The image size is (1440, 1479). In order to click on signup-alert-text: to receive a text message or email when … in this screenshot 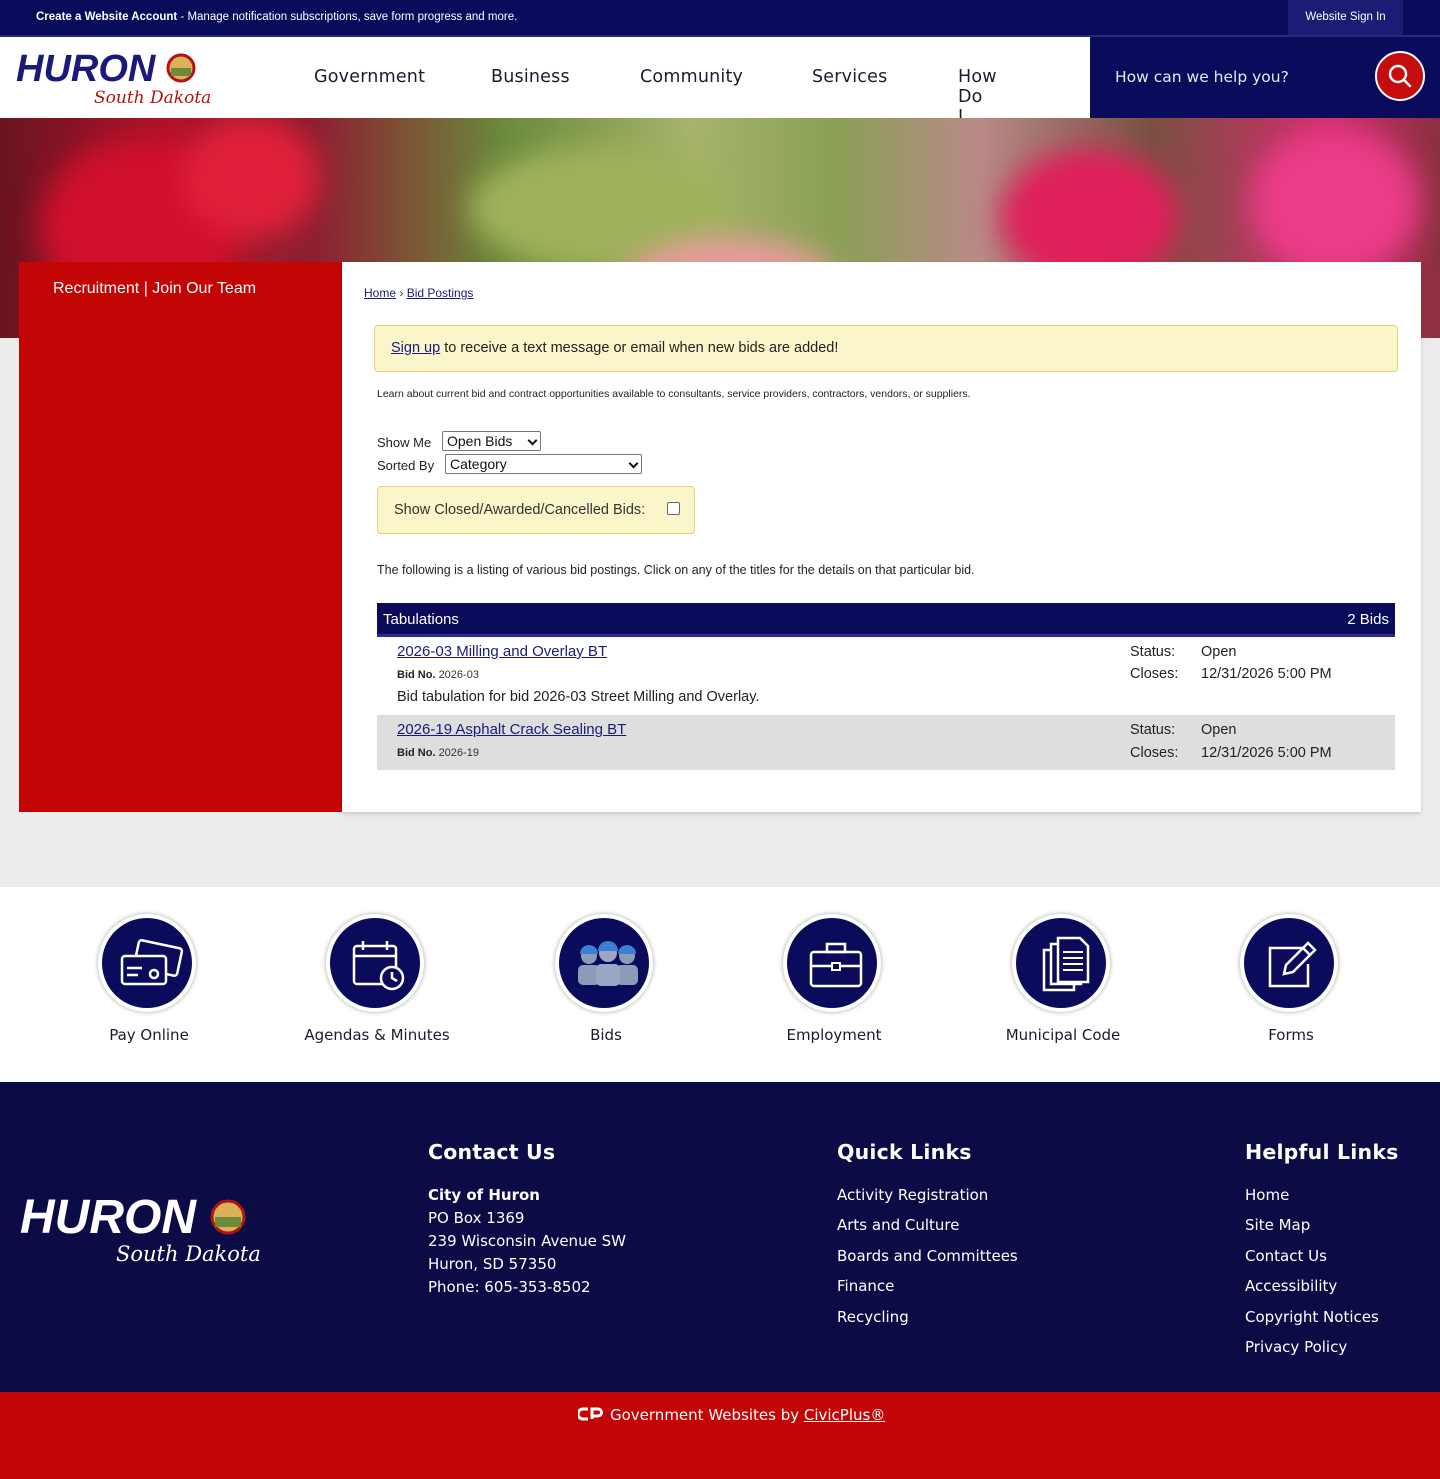, I will do `click(639, 348)`.